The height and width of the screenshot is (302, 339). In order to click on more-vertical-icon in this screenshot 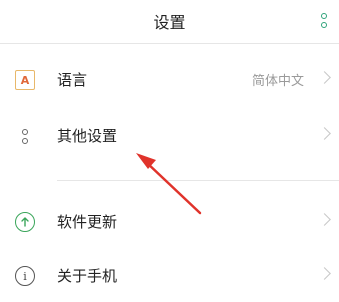, I will do `click(324, 20)`.